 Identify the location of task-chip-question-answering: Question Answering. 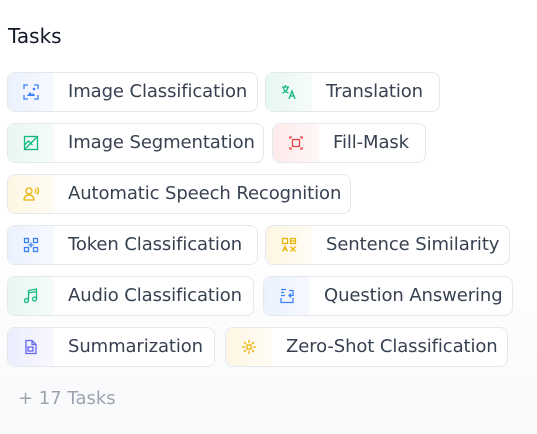
(388, 296).